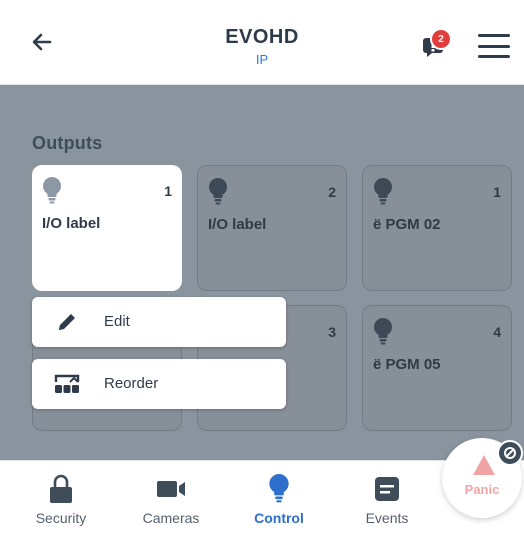 This screenshot has width=524, height=533. I want to click on nav-control: Control, so click(279, 497).